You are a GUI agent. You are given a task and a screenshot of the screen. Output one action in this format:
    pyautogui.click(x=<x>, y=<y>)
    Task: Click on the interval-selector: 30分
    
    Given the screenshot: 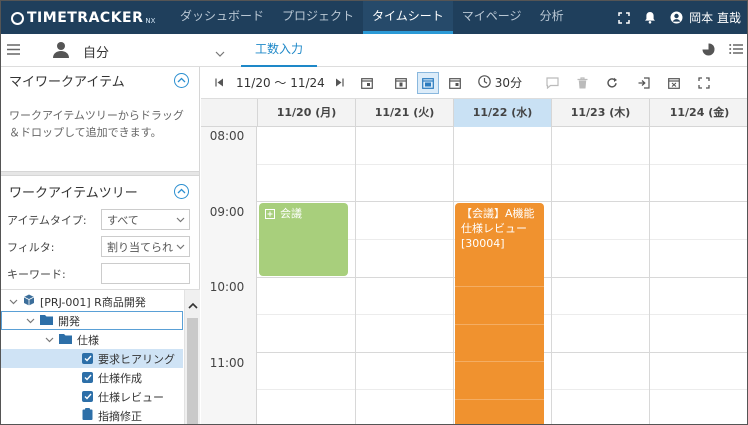 What is the action you would take?
    pyautogui.click(x=500, y=83)
    